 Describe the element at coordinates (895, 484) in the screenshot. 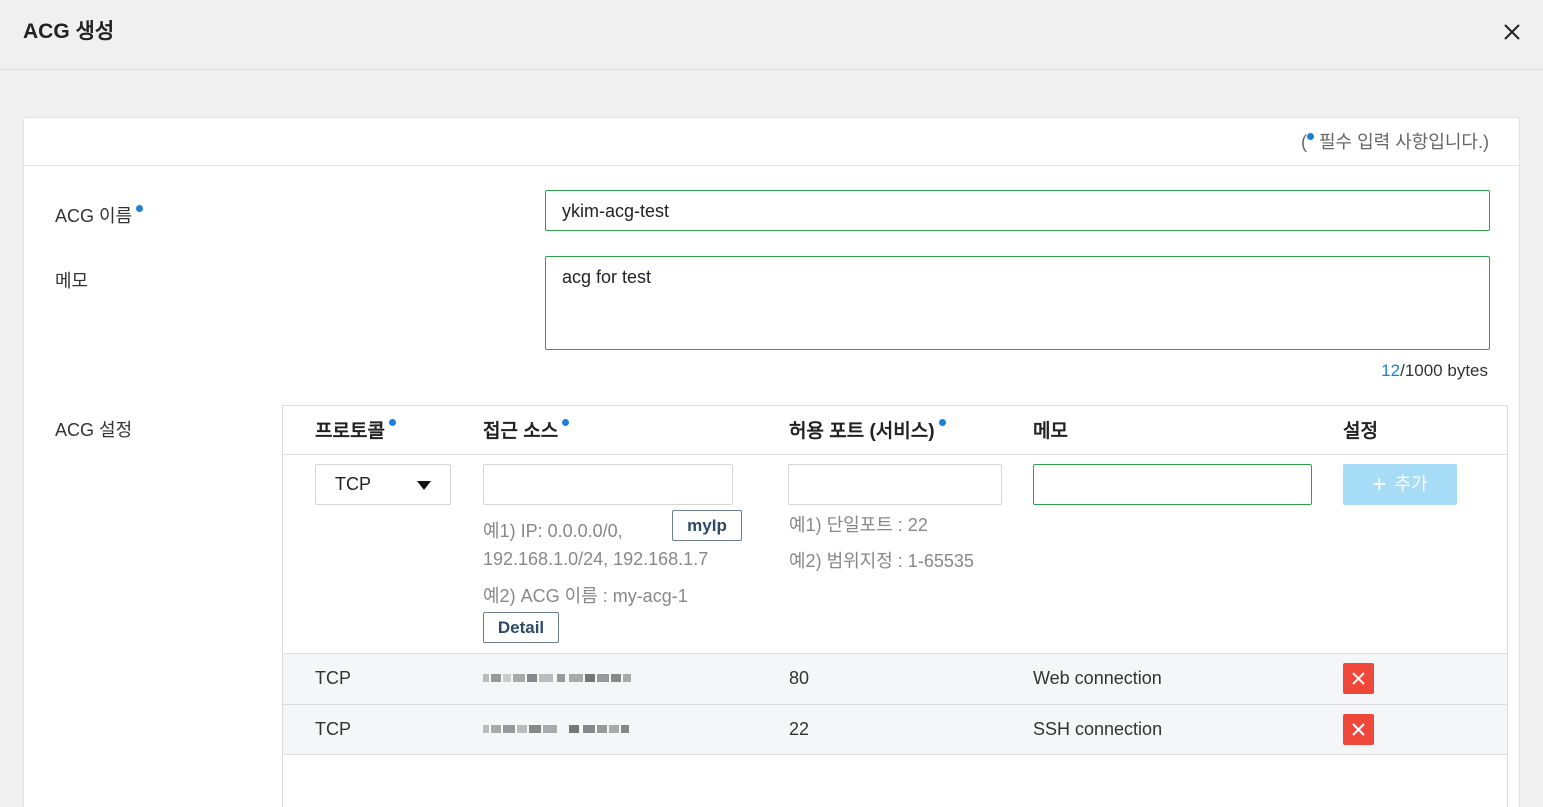

I see `port-input` at that location.